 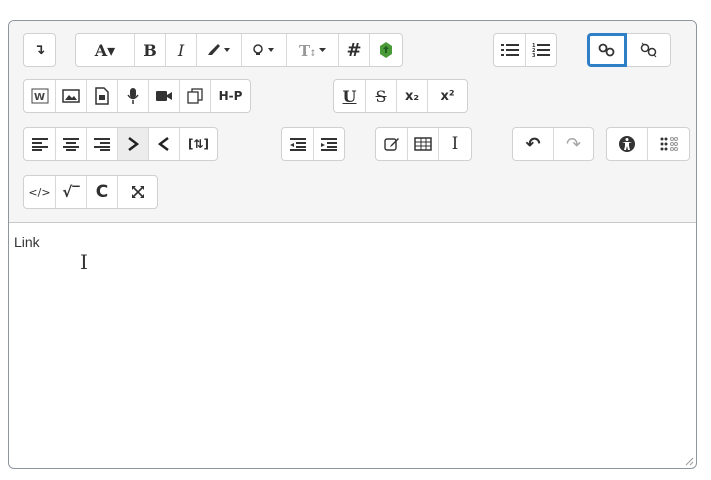 I want to click on superscript-label: x², so click(x=447, y=96).